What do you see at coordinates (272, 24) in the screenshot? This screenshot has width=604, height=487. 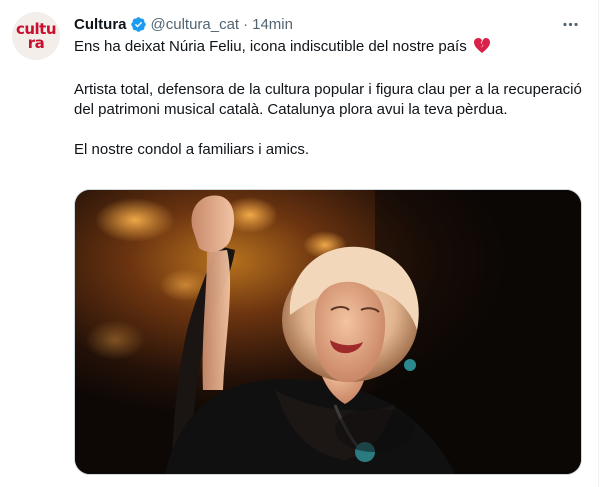 I see `timestamp: 14min` at bounding box center [272, 24].